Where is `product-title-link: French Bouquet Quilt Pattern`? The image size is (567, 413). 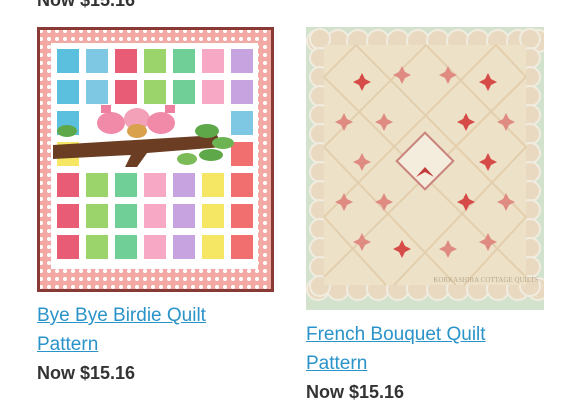 product-title-link: French Bouquet Quilt Pattern is located at coordinates (426, 349).